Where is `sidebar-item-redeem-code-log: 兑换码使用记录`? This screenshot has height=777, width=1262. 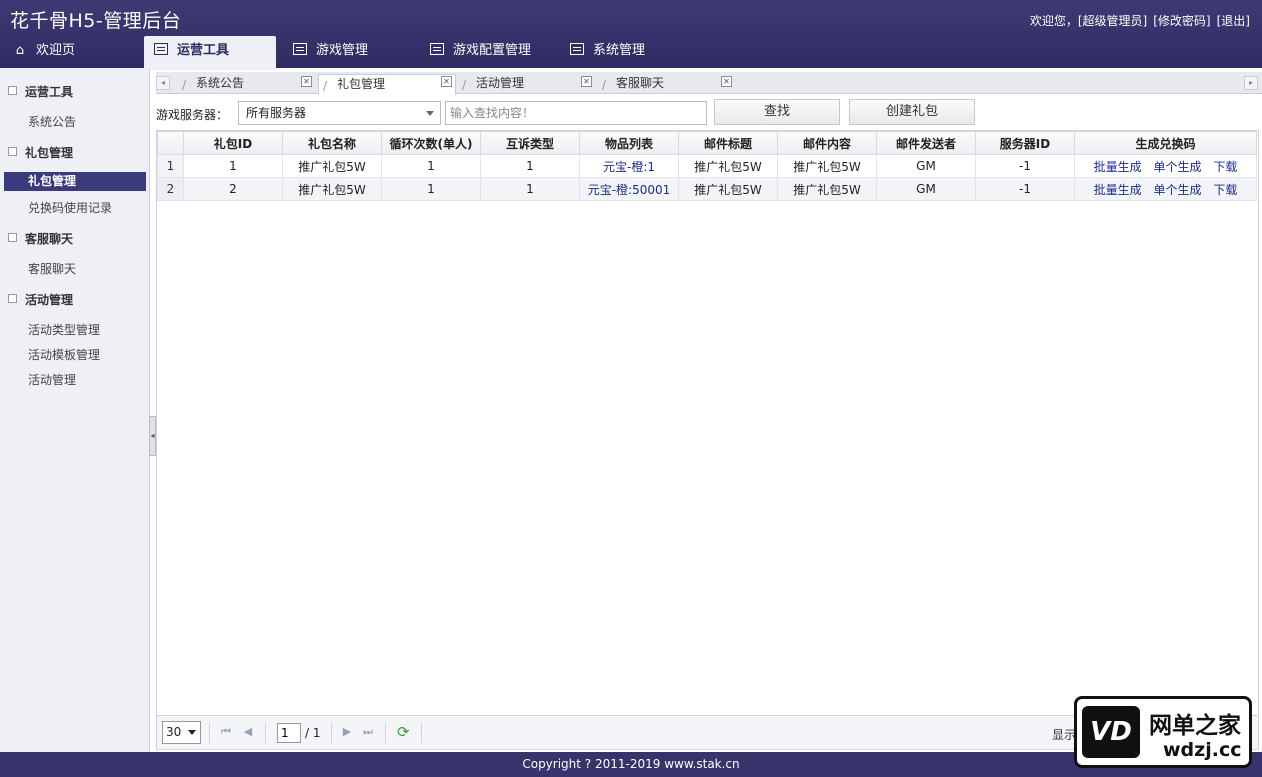 sidebar-item-redeem-code-log: 兑换码使用记录 is located at coordinates (75, 208).